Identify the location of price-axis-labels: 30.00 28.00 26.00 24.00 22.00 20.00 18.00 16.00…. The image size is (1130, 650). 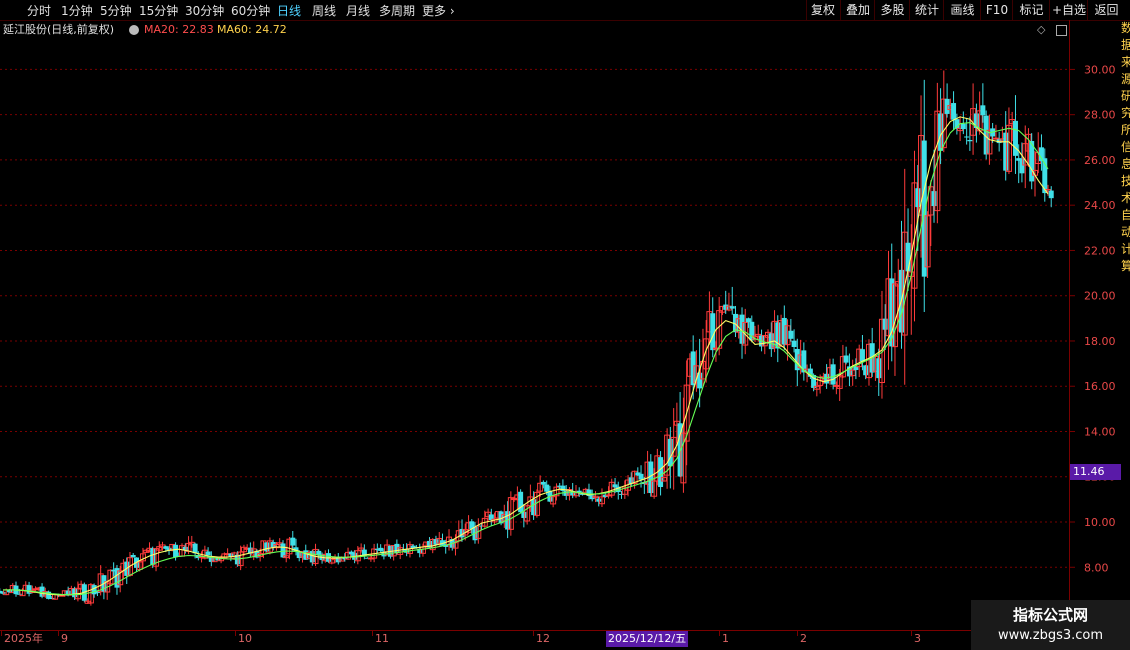
(1093, 318).